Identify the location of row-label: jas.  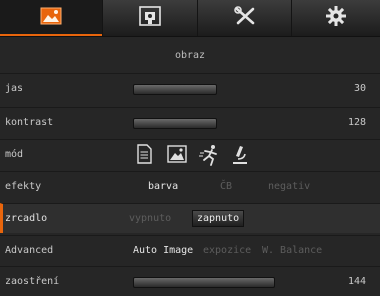
(14, 88).